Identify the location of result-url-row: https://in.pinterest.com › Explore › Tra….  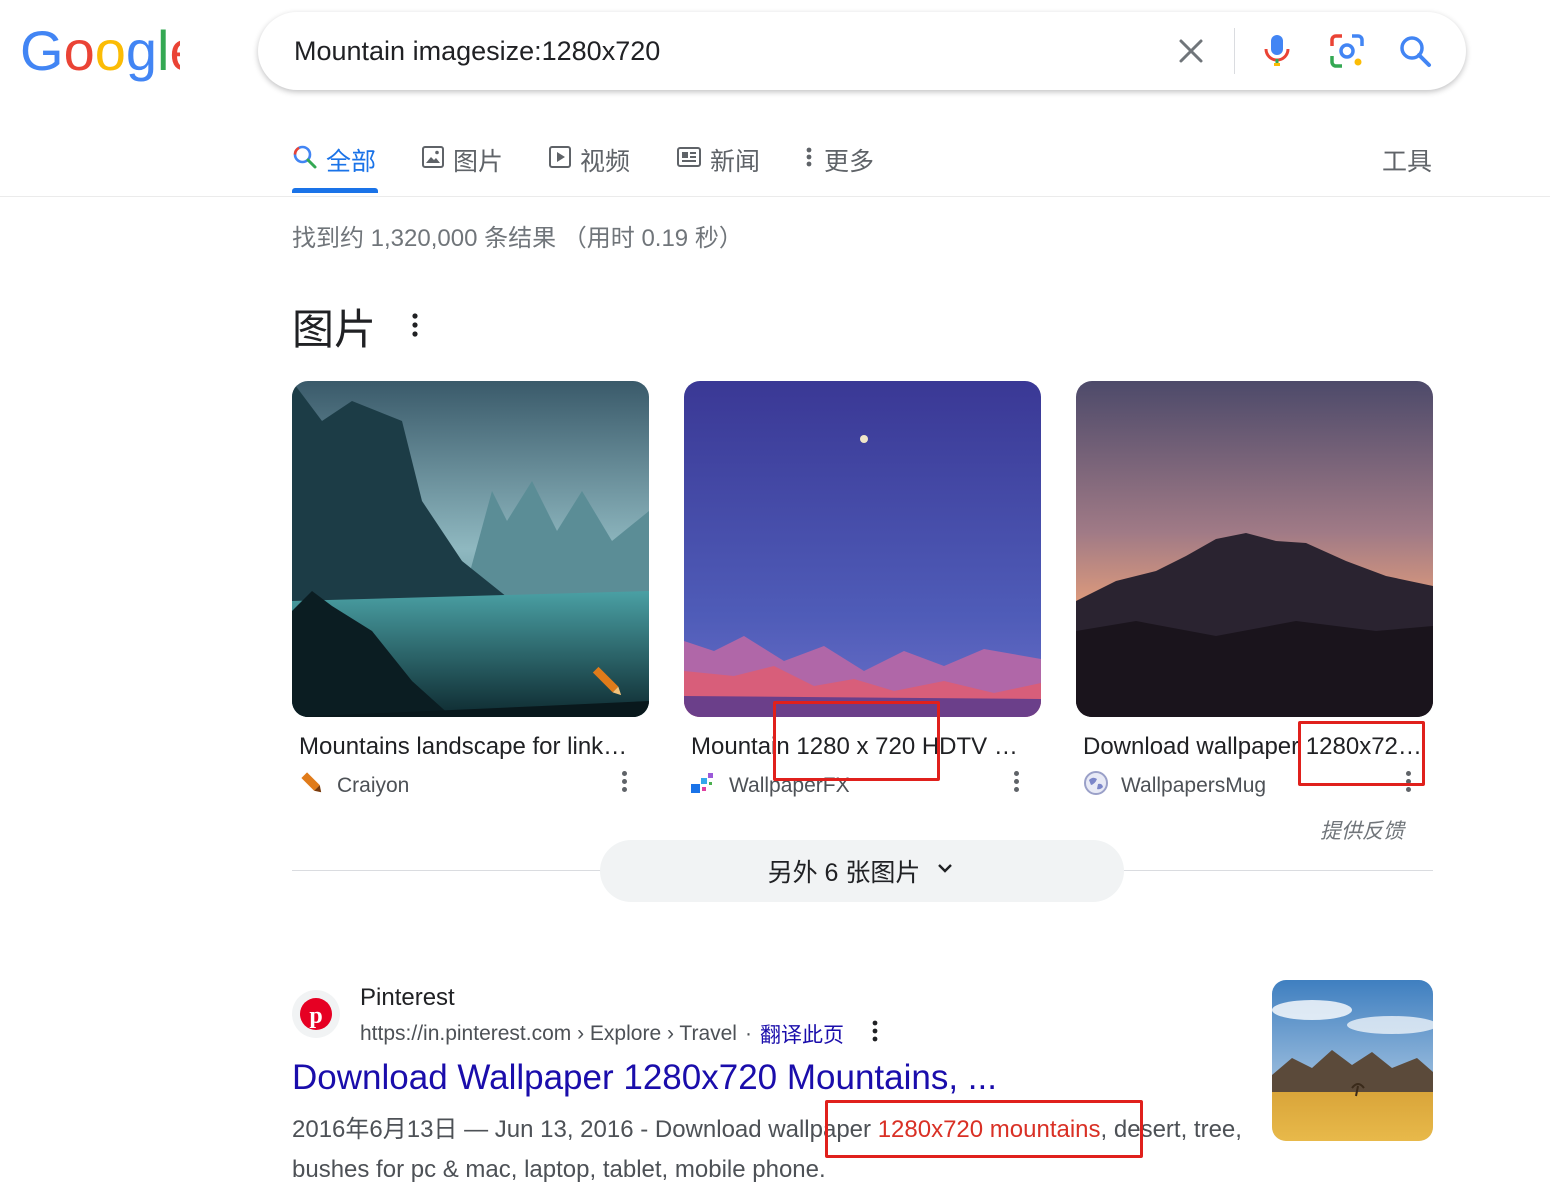
(620, 1034).